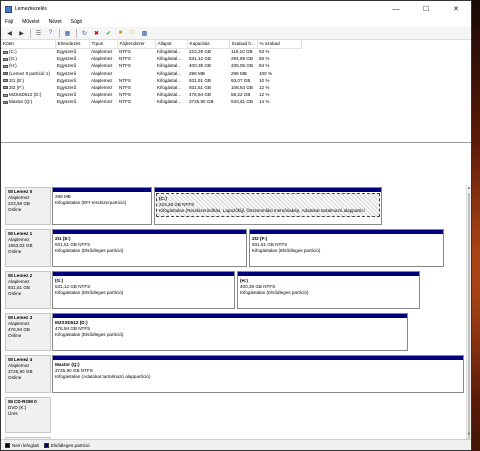 The image size is (480, 451). What do you see at coordinates (28, 80) in the screenshot?
I see `table-cell: 2t1 (E:)` at bounding box center [28, 80].